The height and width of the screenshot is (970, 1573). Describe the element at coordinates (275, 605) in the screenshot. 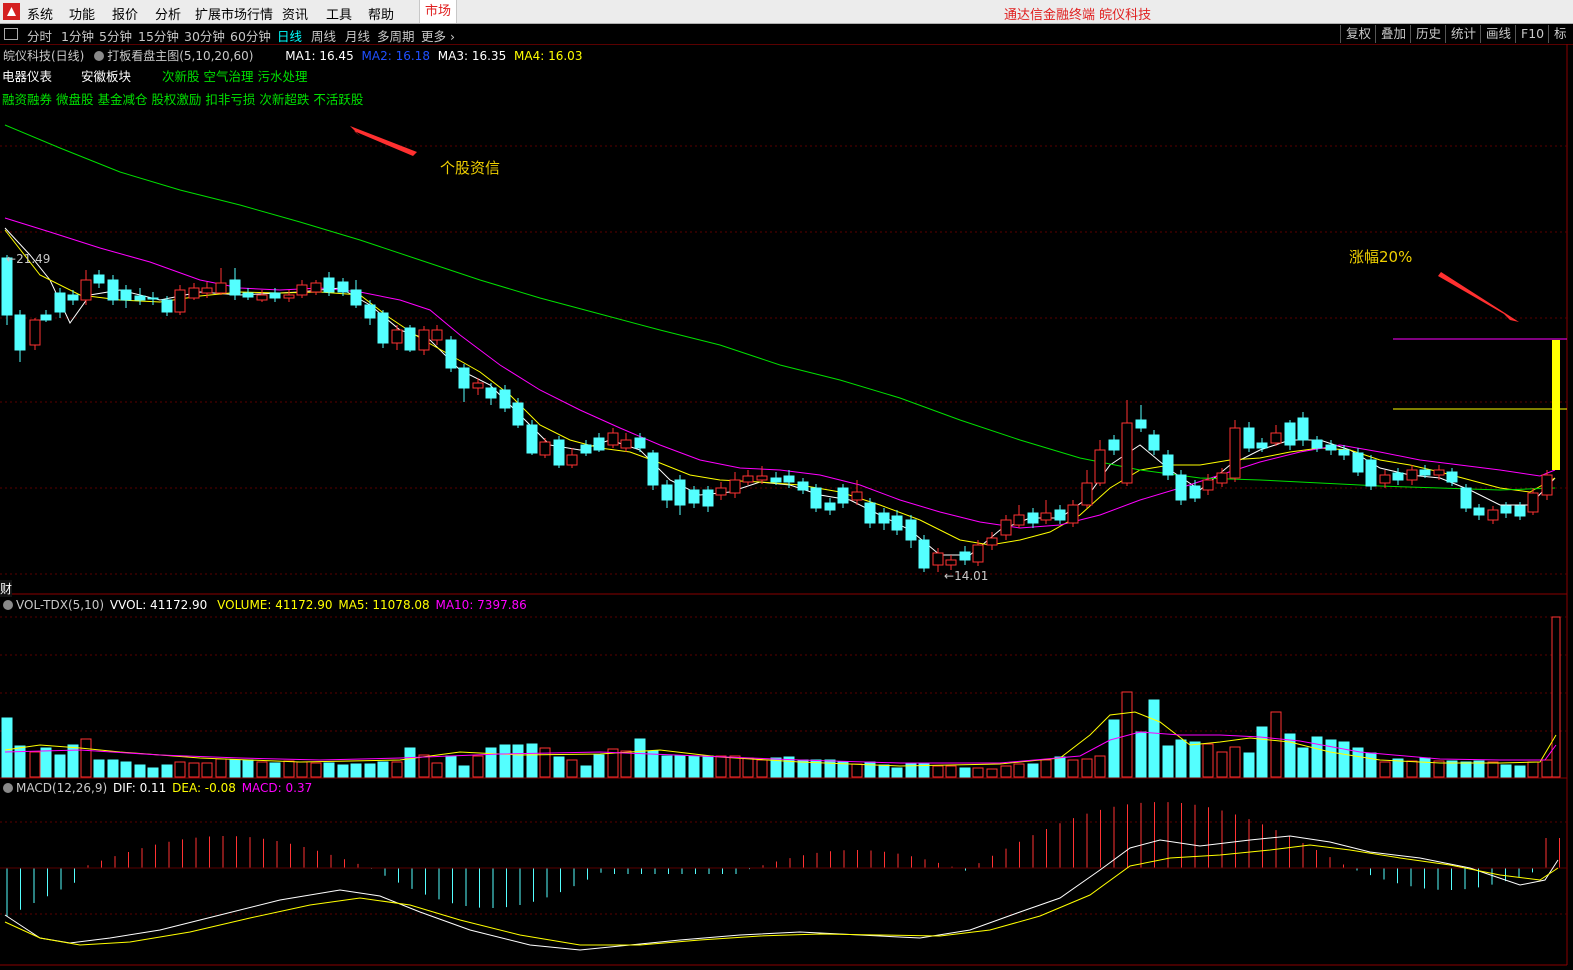

I see `volume-value: VOLUME: 41172.90` at that location.